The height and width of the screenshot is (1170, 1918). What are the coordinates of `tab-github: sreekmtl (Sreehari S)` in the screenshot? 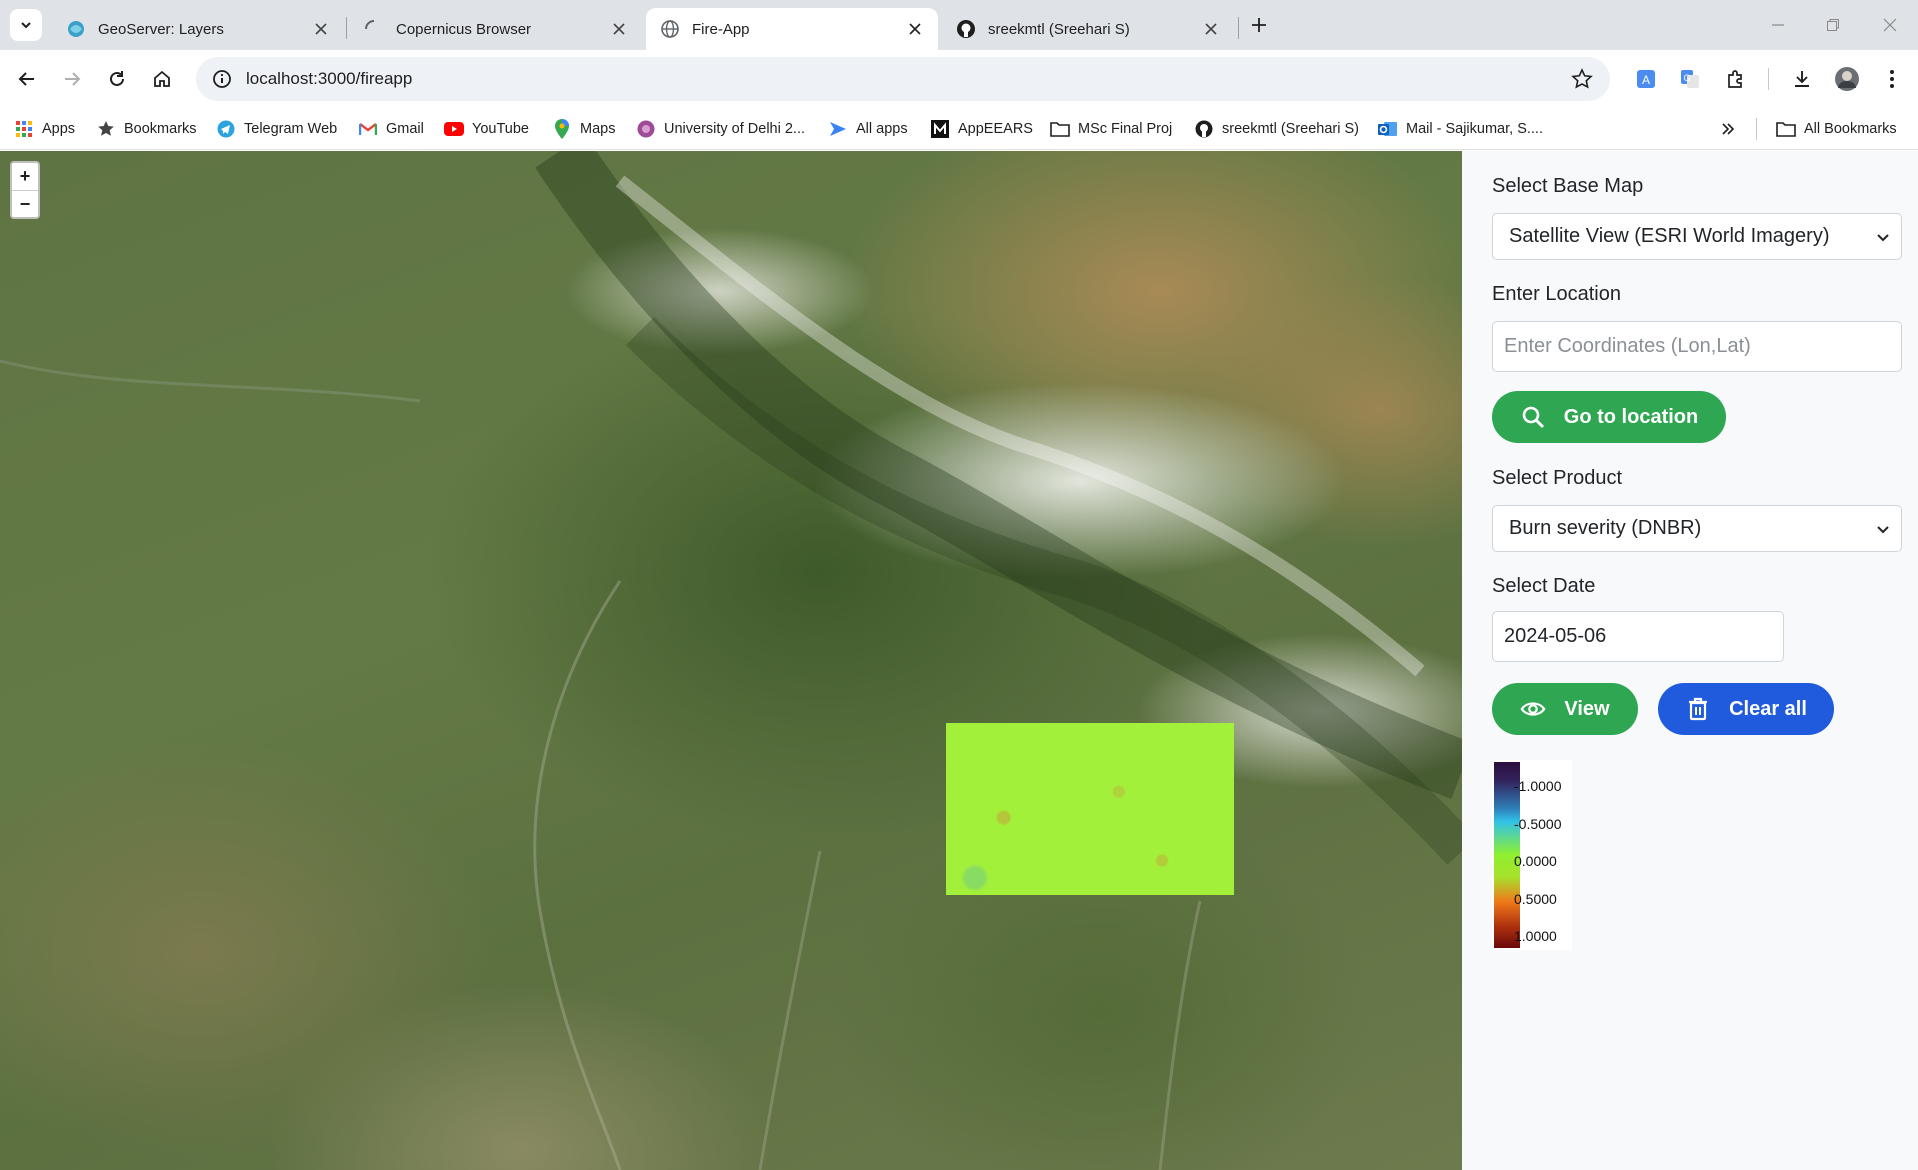 It's located at (1088, 29).